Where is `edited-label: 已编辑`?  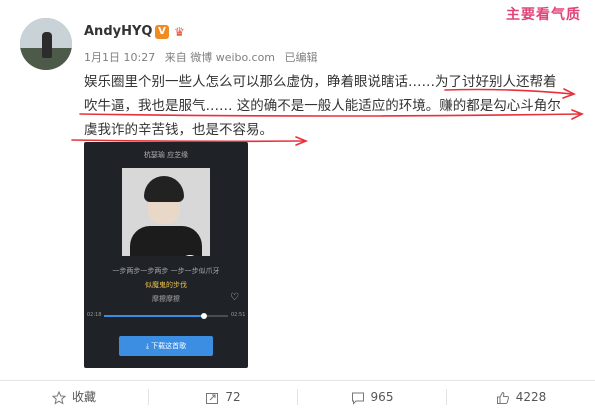 edited-label: 已编辑 is located at coordinates (301, 57).